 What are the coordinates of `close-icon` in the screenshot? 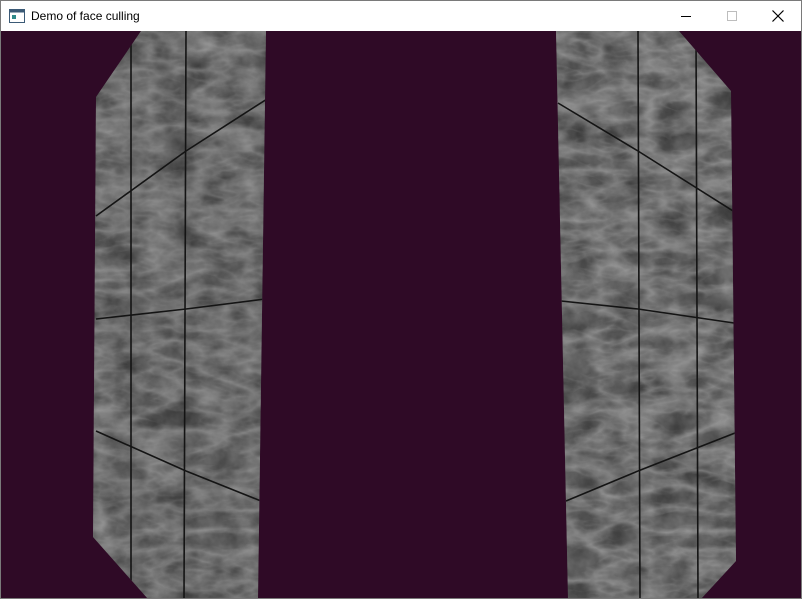 It's located at (778, 16).